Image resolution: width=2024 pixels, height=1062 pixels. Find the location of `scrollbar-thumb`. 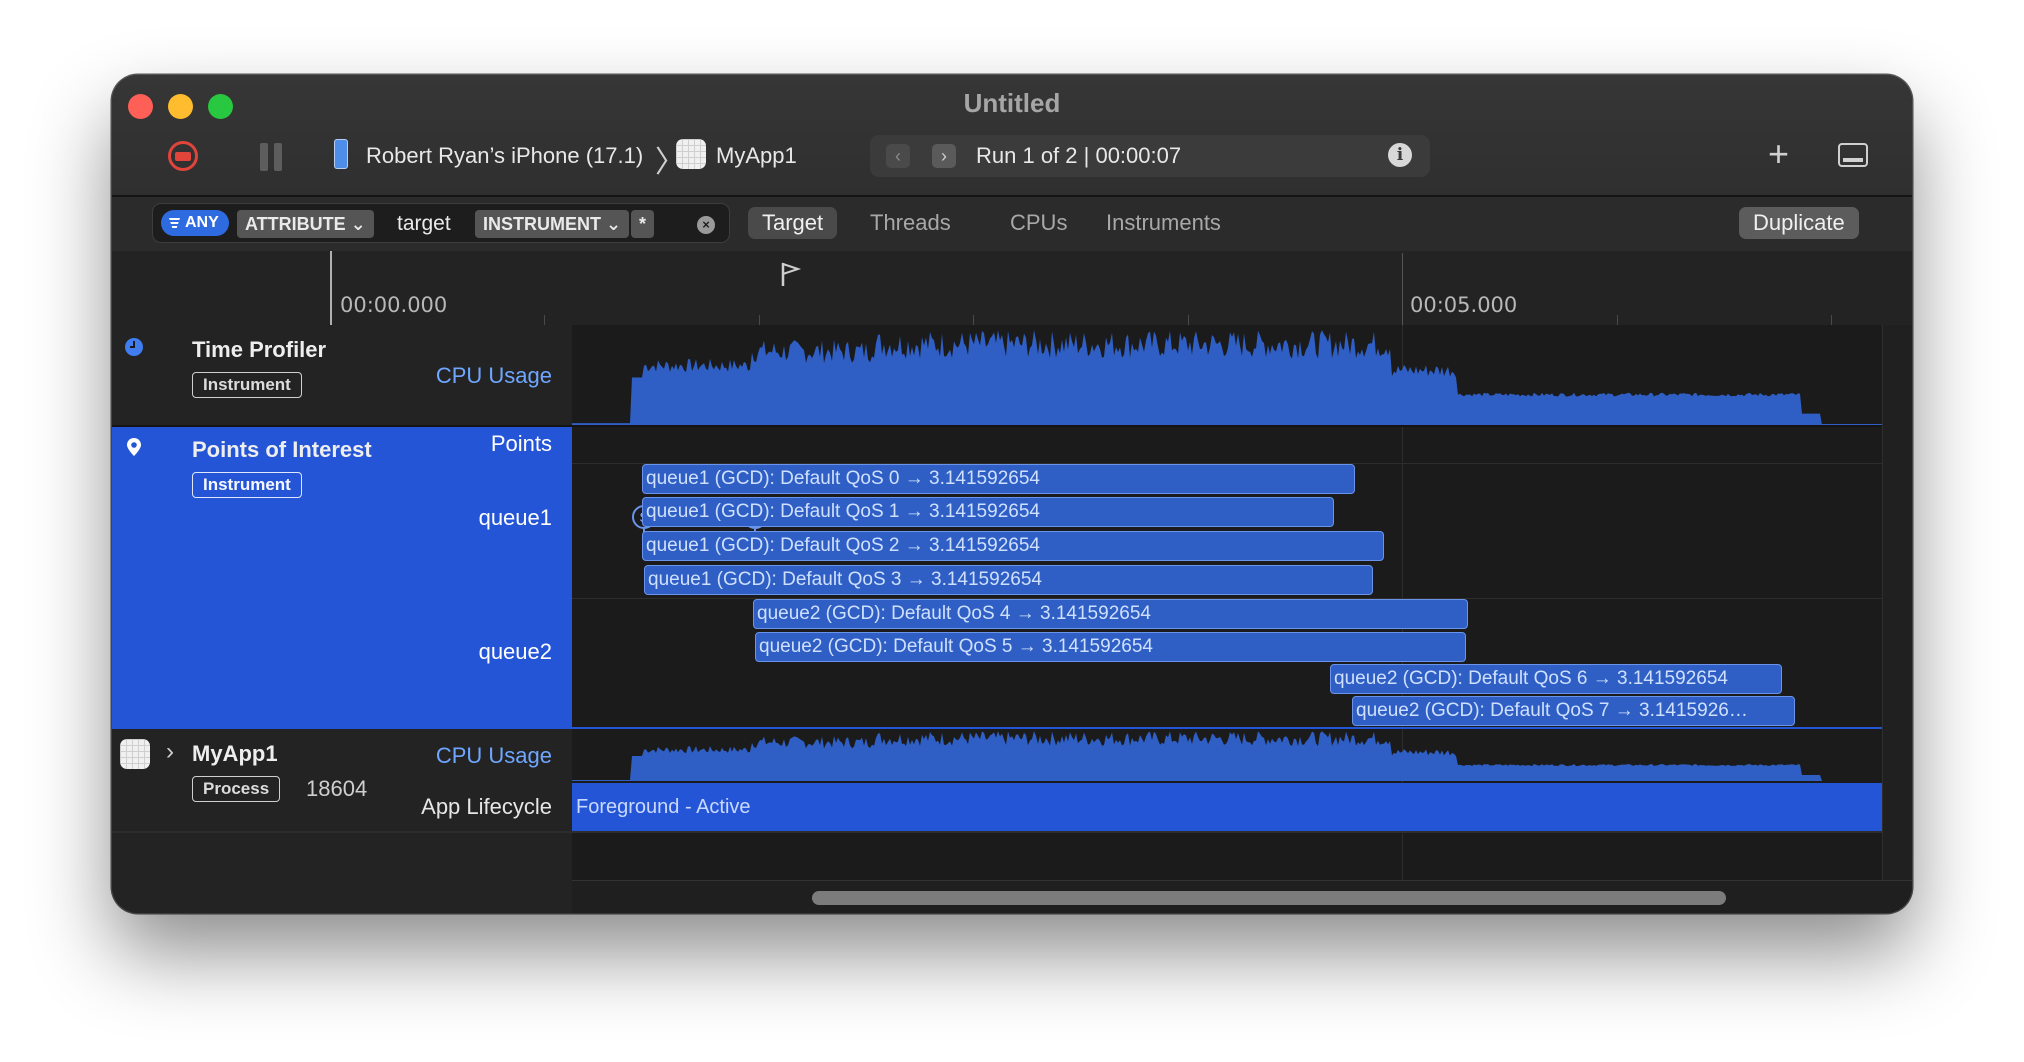

scrollbar-thumb is located at coordinates (1269, 898).